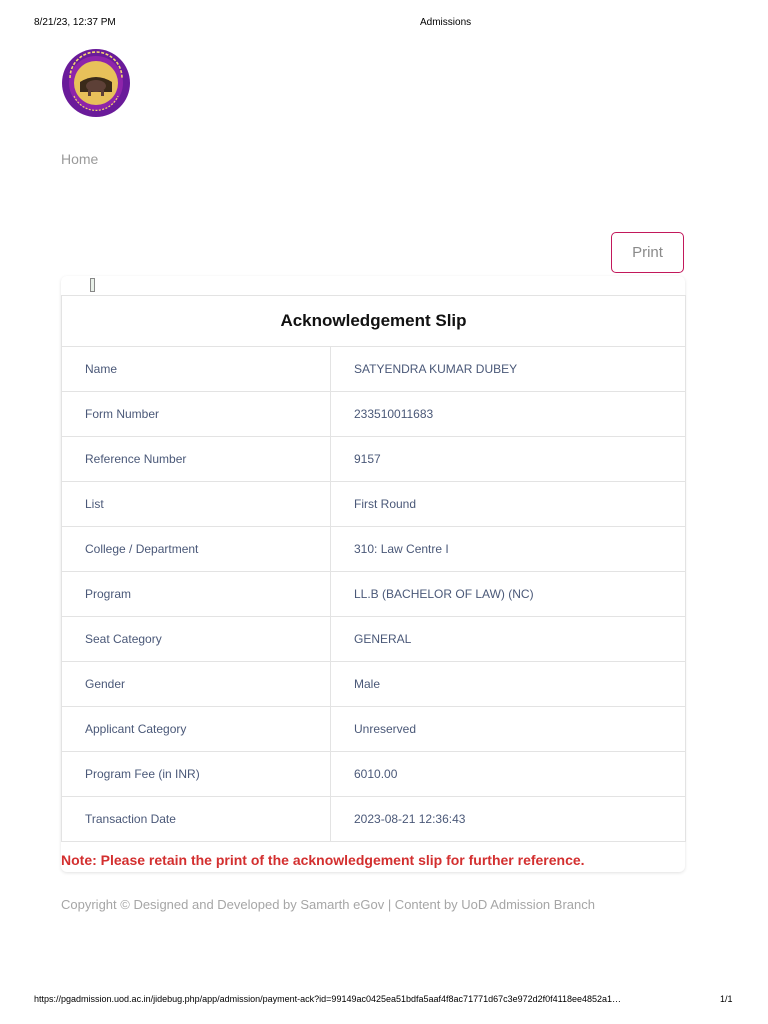  I want to click on university-logo, so click(96, 83).